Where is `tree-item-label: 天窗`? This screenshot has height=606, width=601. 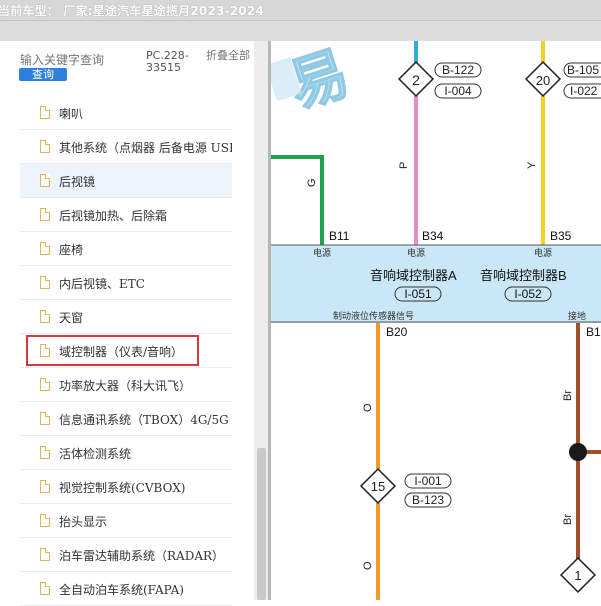
tree-item-label: 天窗 is located at coordinates (71, 318).